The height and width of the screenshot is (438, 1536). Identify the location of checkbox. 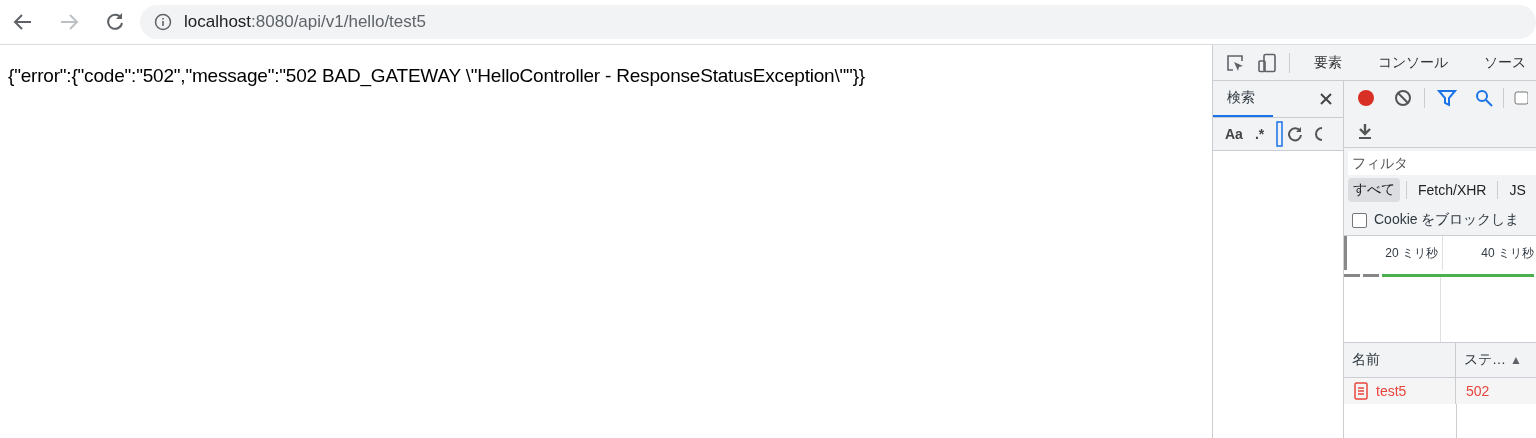
(1359, 220).